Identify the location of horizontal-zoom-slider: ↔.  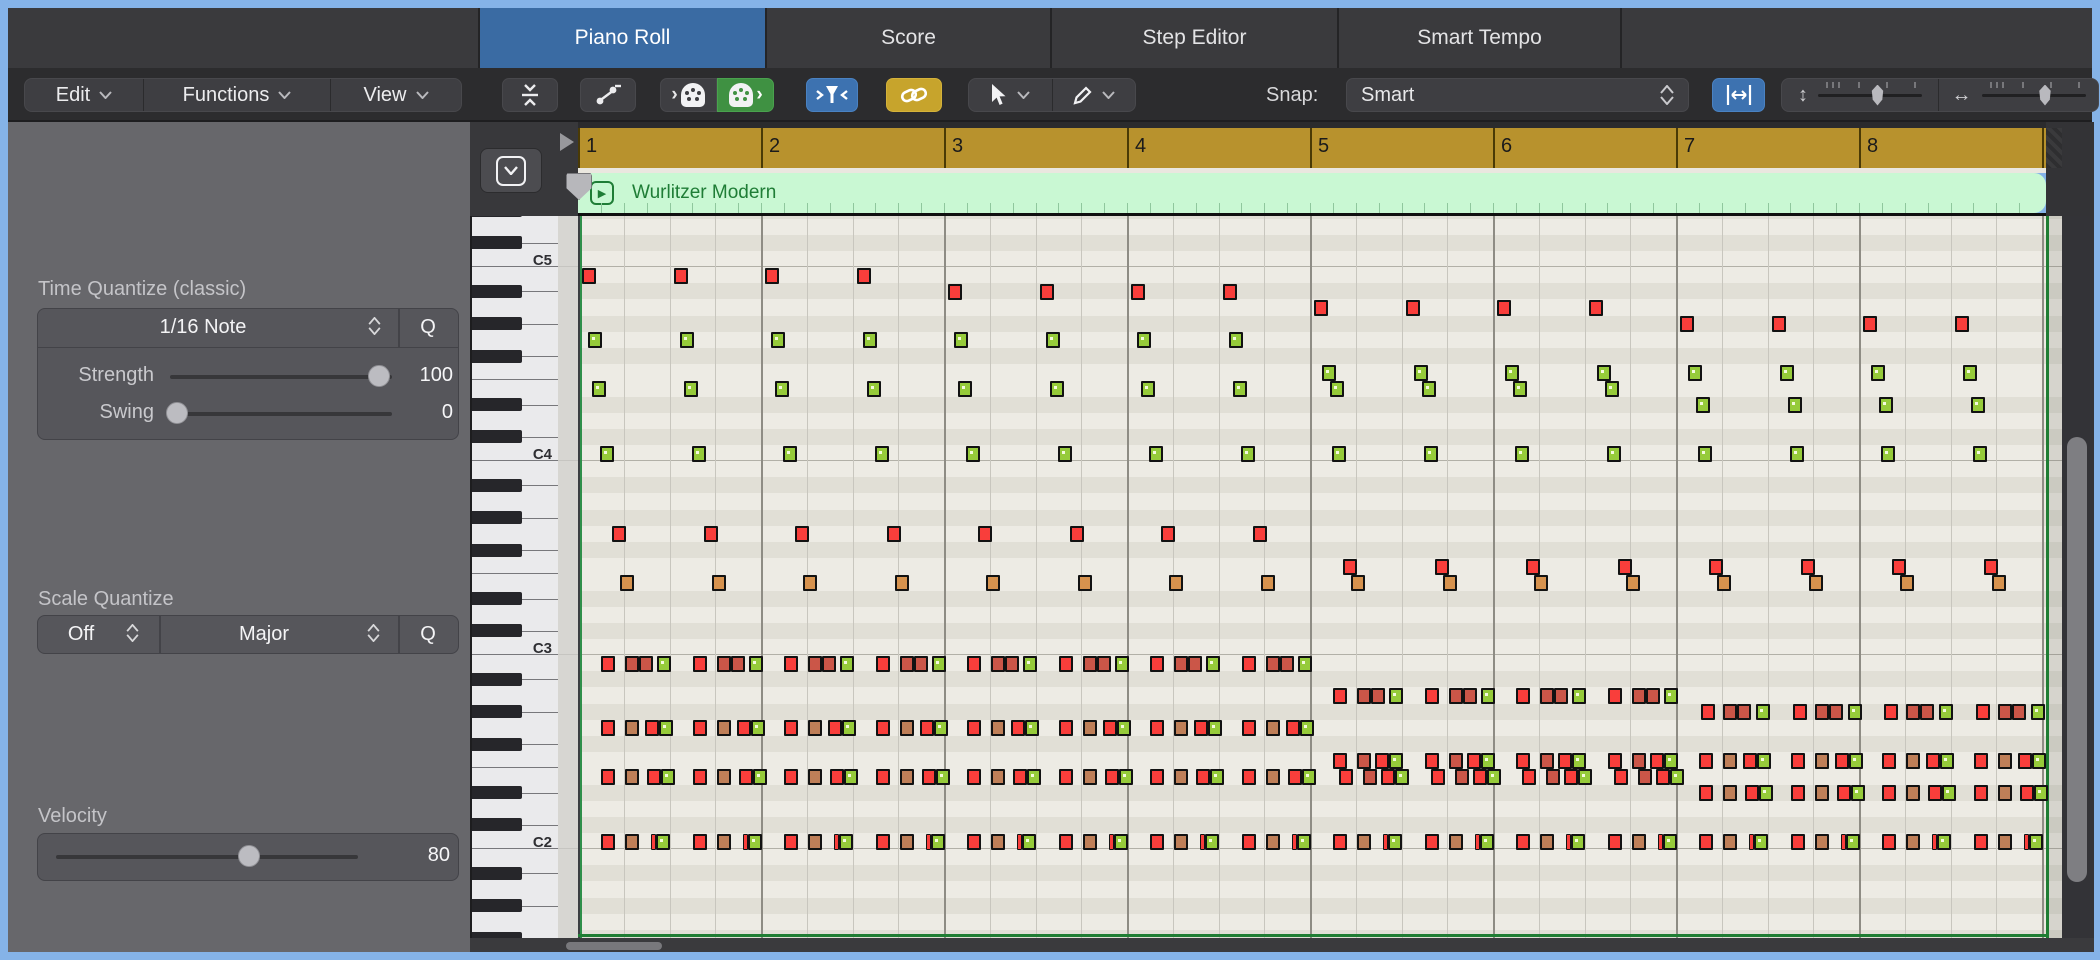
(2018, 95).